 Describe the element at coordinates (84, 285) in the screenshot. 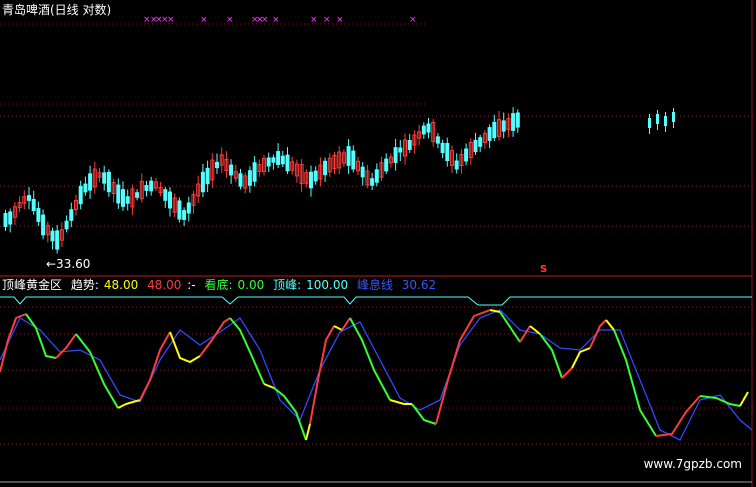

I see `trend-label: 趋势:` at that location.